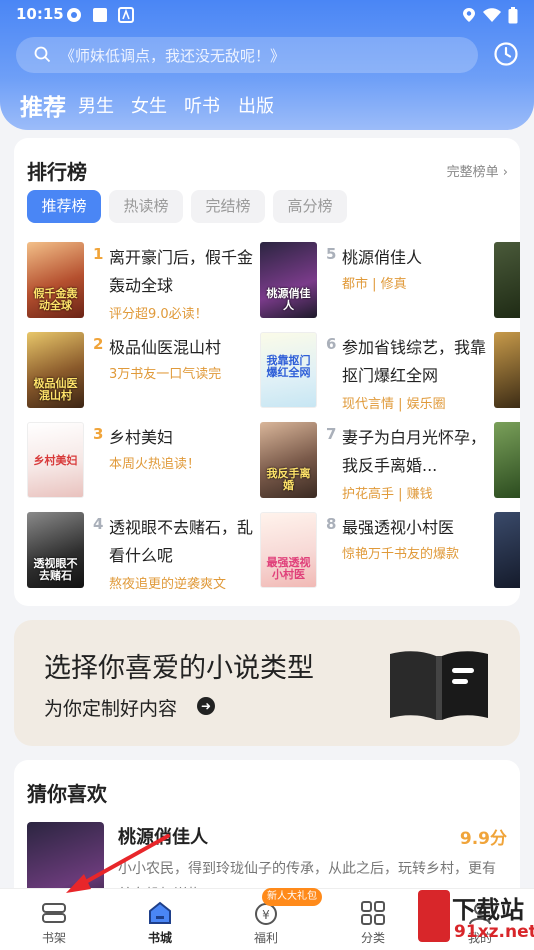 The image size is (534, 950). I want to click on book-cover: 我靠抠门爆红全网, so click(288, 370).